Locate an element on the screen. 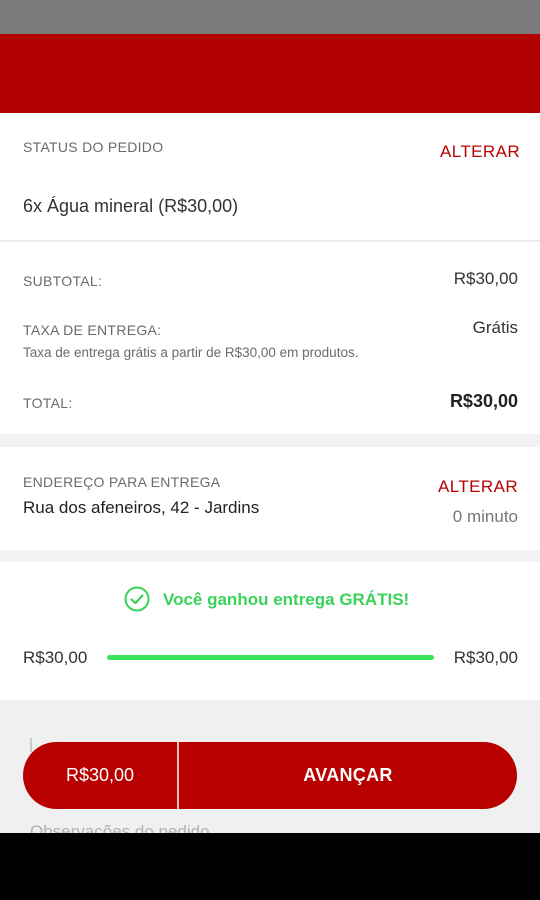 Image resolution: width=540 pixels, height=900 pixels. delivery-fee-value: Grátis is located at coordinates (495, 327).